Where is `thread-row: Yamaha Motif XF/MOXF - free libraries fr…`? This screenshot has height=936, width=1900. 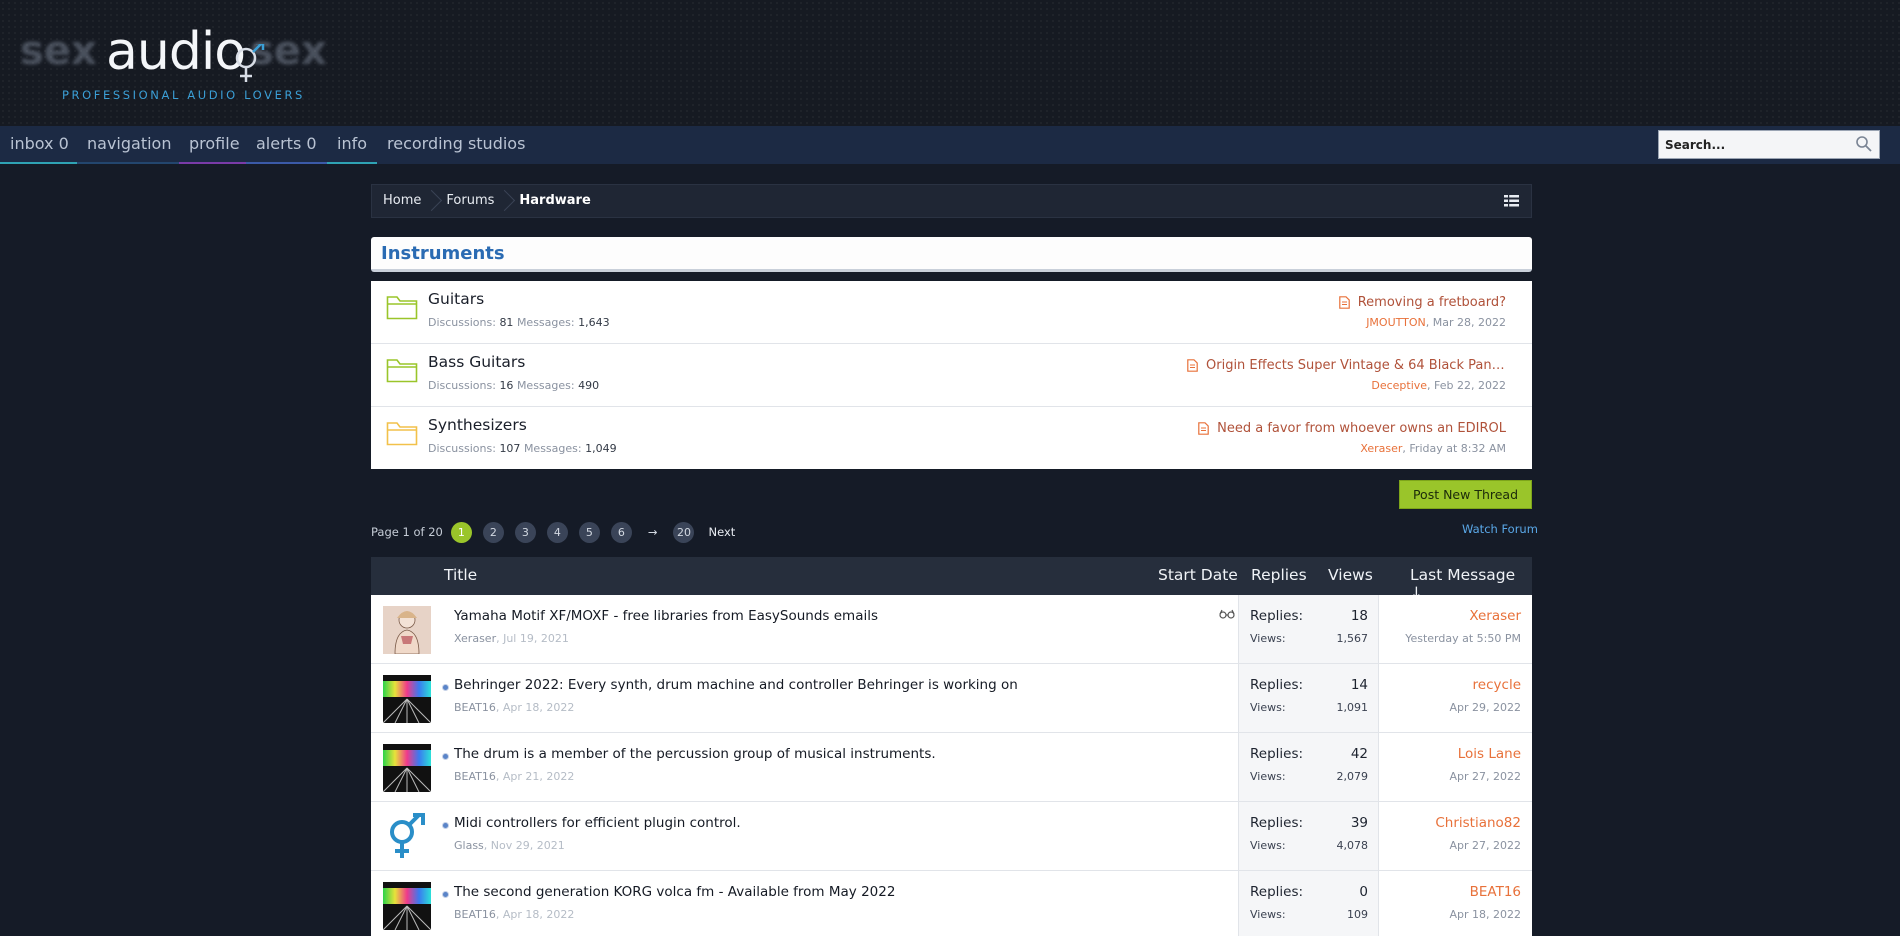
thread-row: Yamaha Motif XF/MOXF - free libraries fr… is located at coordinates (951, 629).